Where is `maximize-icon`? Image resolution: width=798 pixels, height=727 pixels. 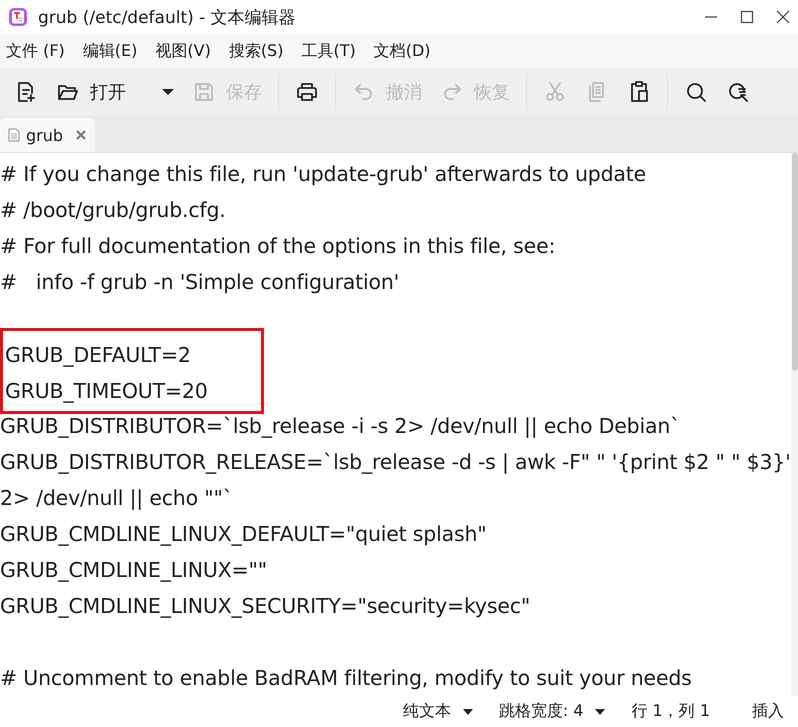
maximize-icon is located at coordinates (747, 17).